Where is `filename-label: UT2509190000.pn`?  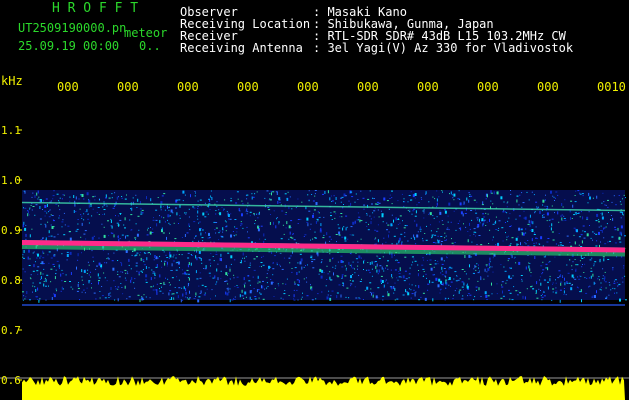 filename-label: UT2509190000.pn is located at coordinates (72, 28).